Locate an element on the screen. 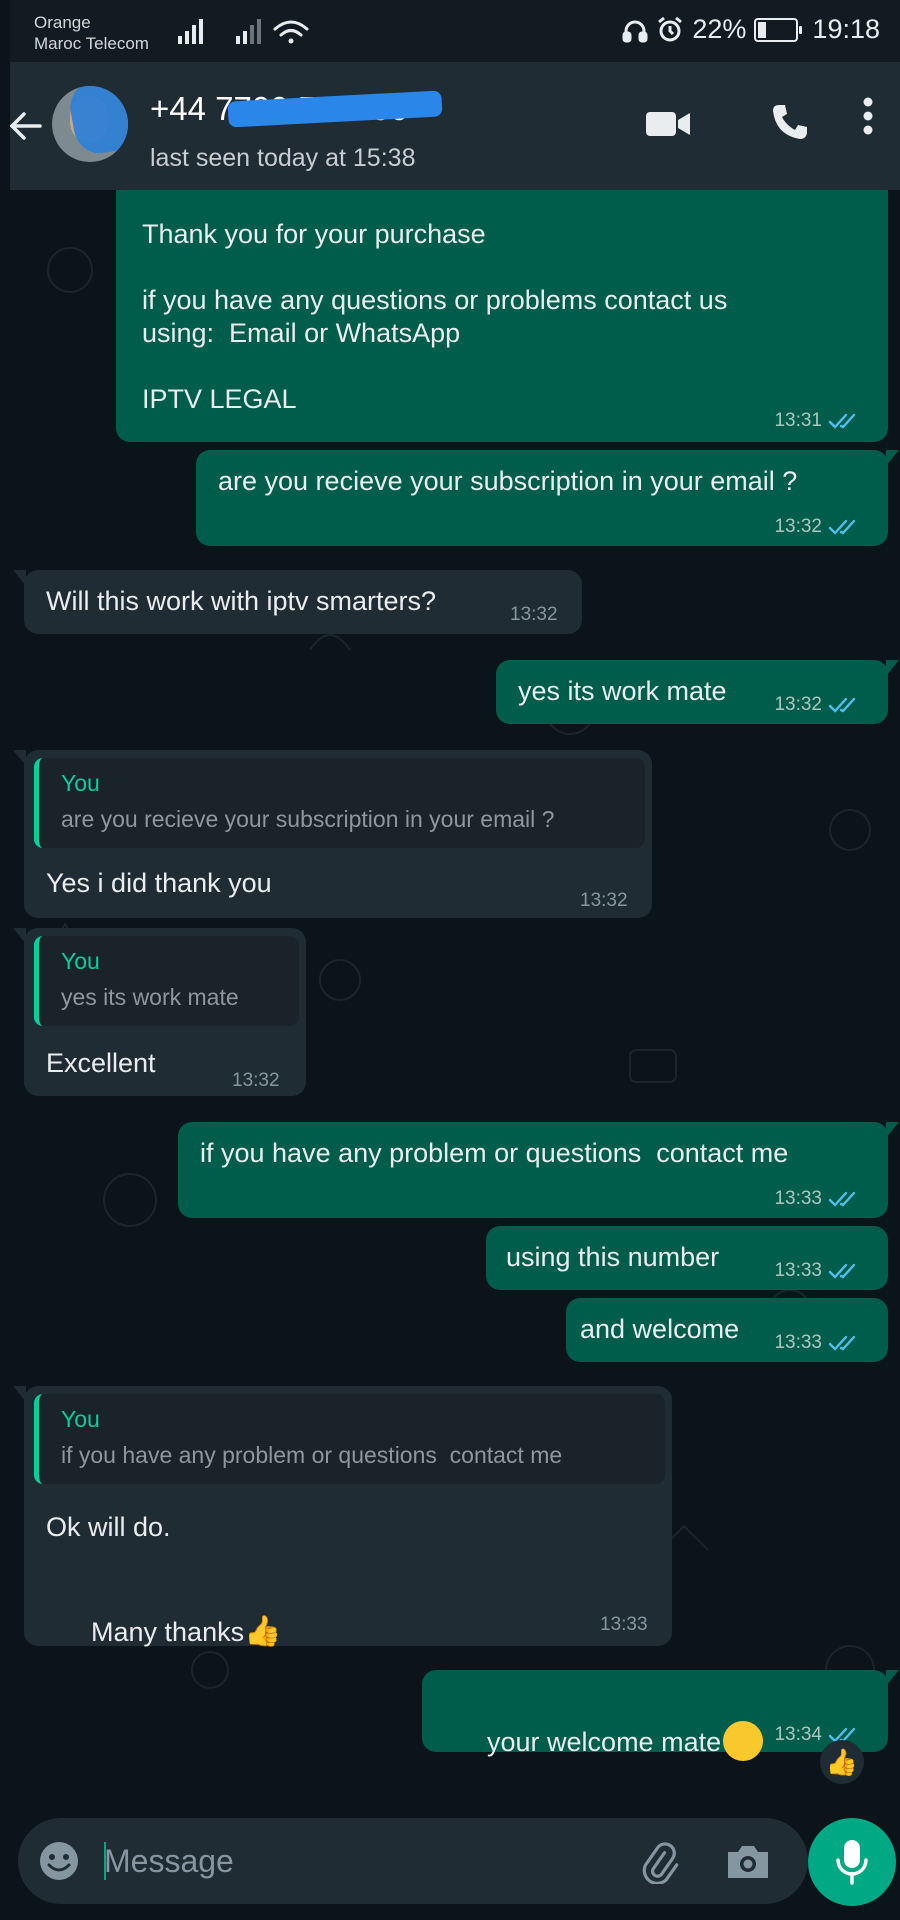 The image size is (900, 1920). outgoing-message: using this number 13:33 is located at coordinates (687, 1258).